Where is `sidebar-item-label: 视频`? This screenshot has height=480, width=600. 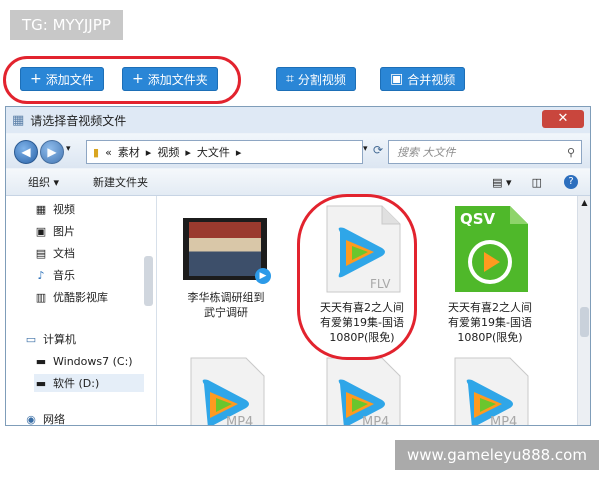
sidebar-item-label: 视频 is located at coordinates (64, 209).